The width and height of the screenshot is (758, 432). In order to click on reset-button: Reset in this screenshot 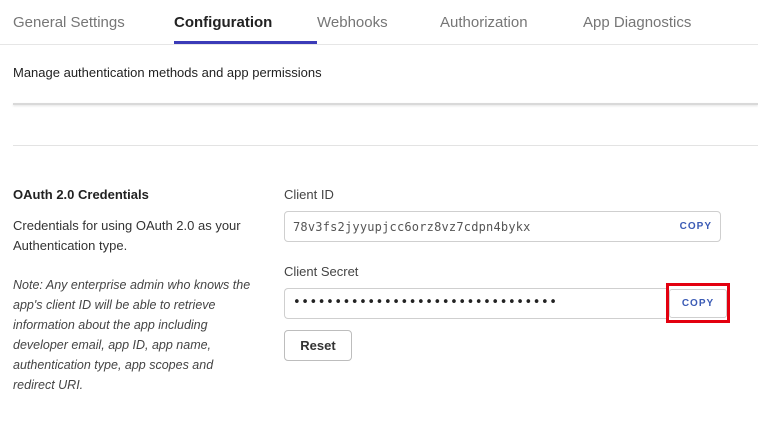, I will do `click(318, 345)`.